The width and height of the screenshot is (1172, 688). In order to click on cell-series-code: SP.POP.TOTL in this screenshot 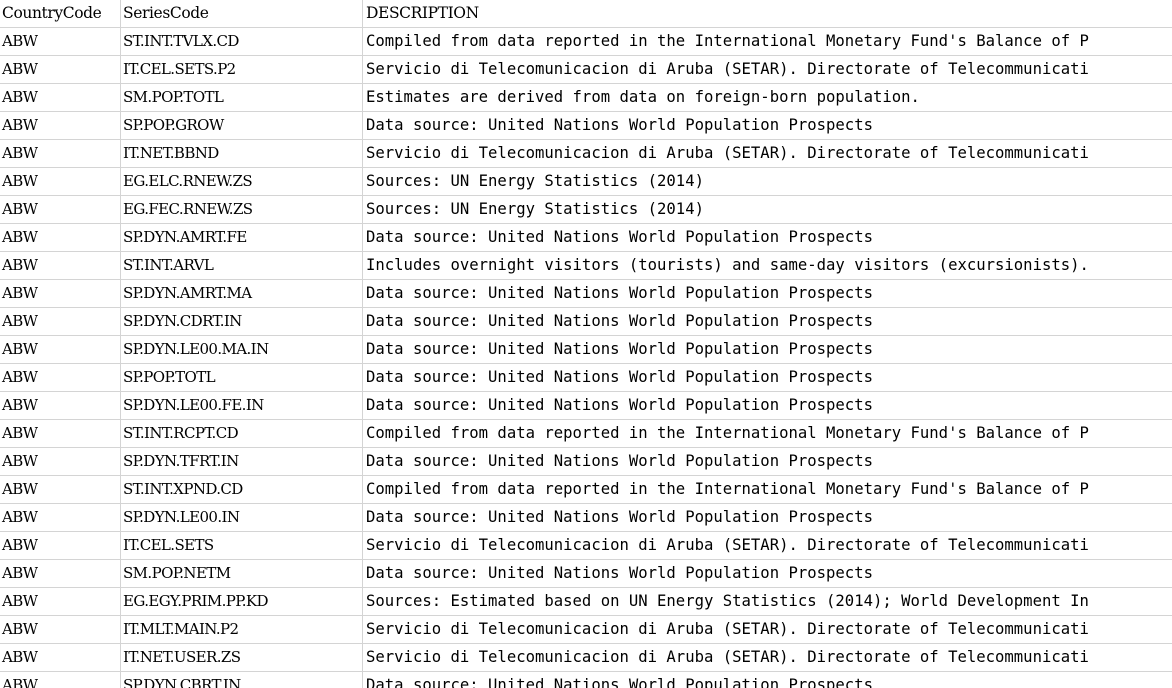, I will do `click(242, 377)`.